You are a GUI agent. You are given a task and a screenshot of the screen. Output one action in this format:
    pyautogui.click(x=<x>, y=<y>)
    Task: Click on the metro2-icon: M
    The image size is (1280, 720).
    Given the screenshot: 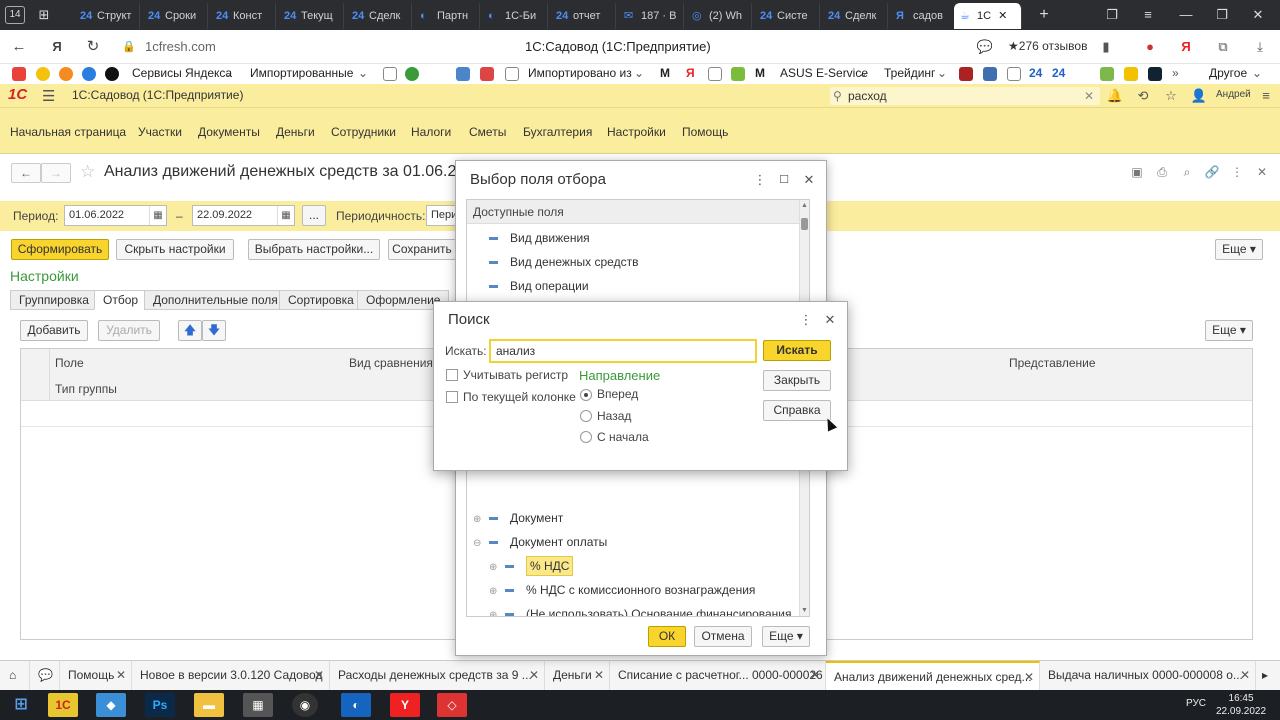 What is the action you would take?
    pyautogui.click(x=760, y=73)
    